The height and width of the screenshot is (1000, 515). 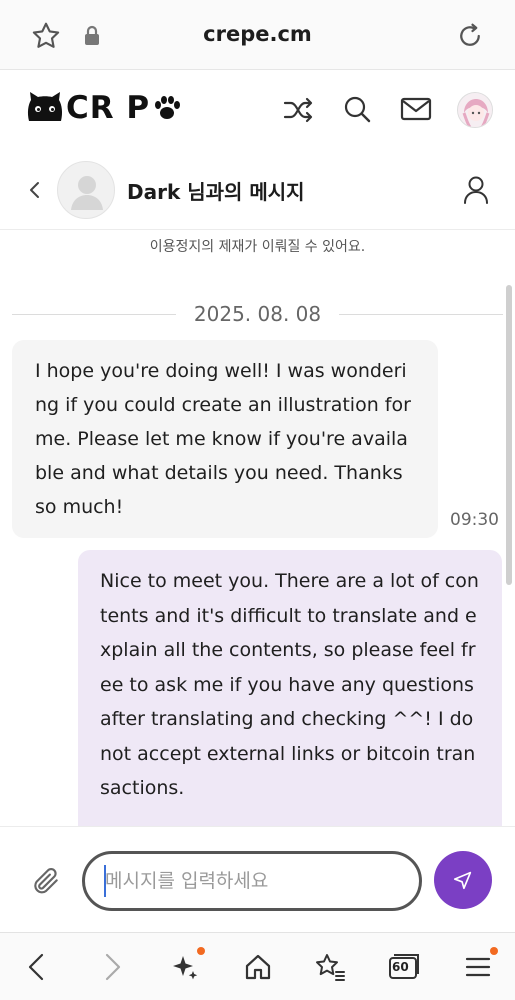 What do you see at coordinates (35, 190) in the screenshot?
I see `chevron-left-icon` at bounding box center [35, 190].